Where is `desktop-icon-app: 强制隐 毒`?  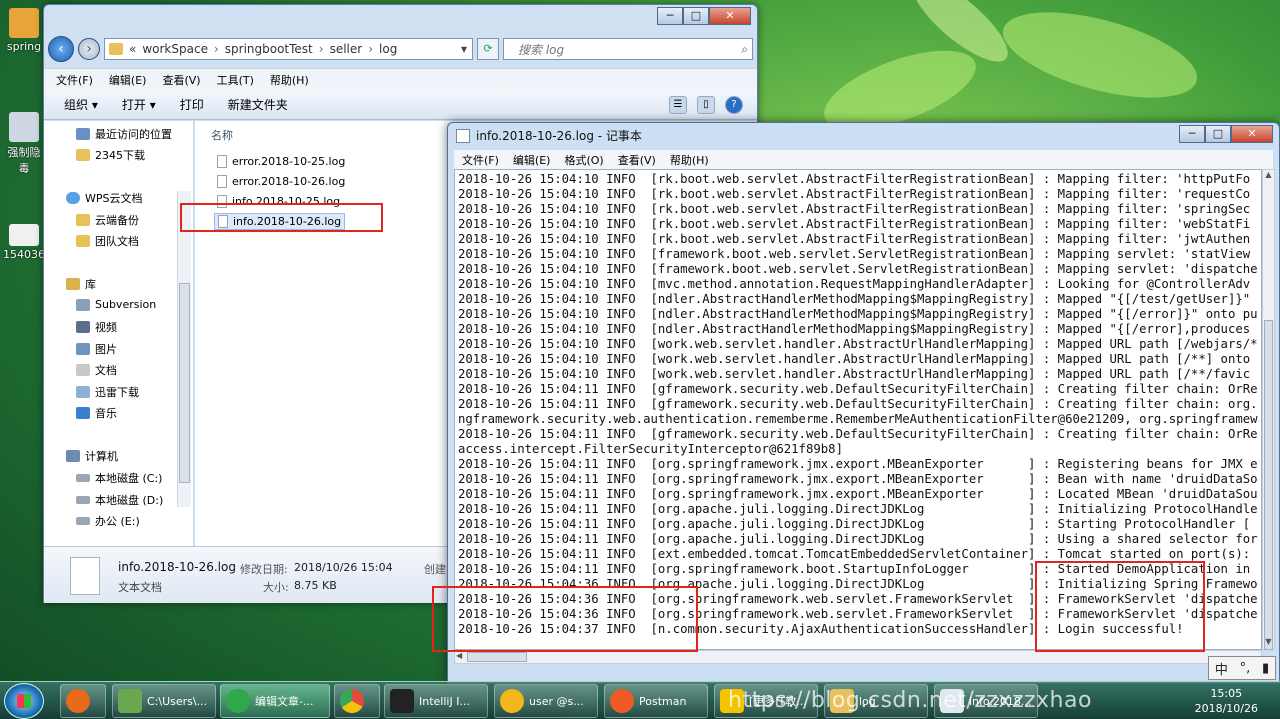 desktop-icon-app: 强制隐 毒 is located at coordinates (24, 144).